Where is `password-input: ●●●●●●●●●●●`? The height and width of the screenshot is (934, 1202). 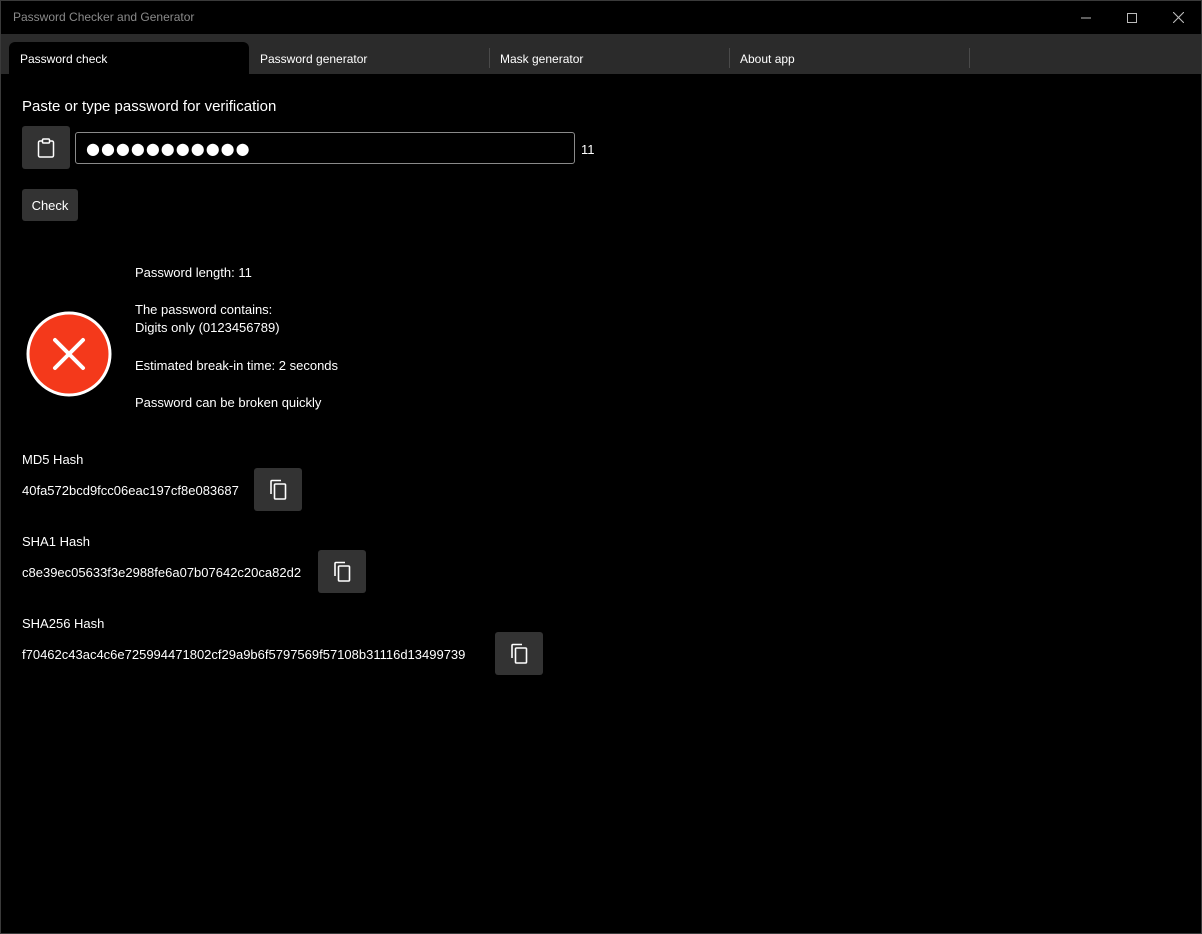 password-input: ●●●●●●●●●●● is located at coordinates (325, 148).